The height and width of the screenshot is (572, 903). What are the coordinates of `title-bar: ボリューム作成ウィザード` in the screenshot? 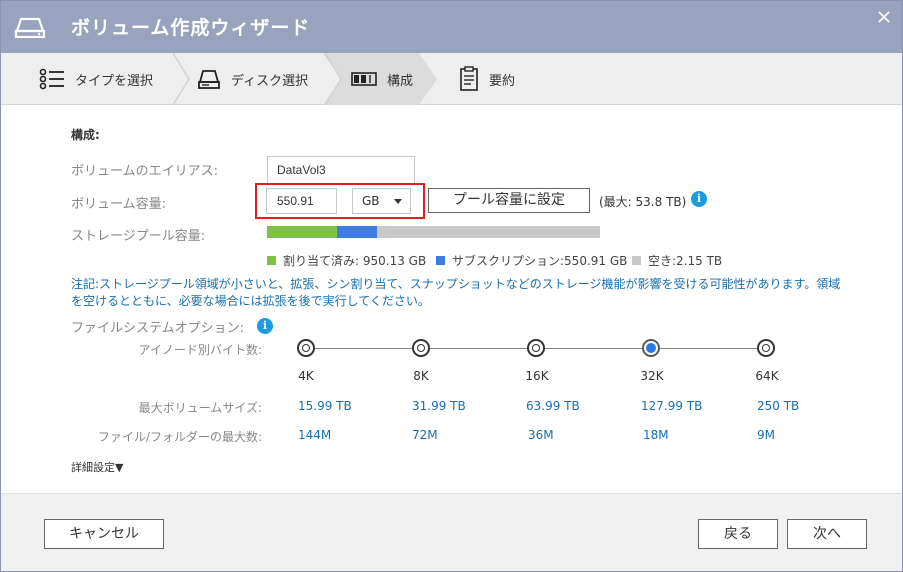 It's located at (451, 27).